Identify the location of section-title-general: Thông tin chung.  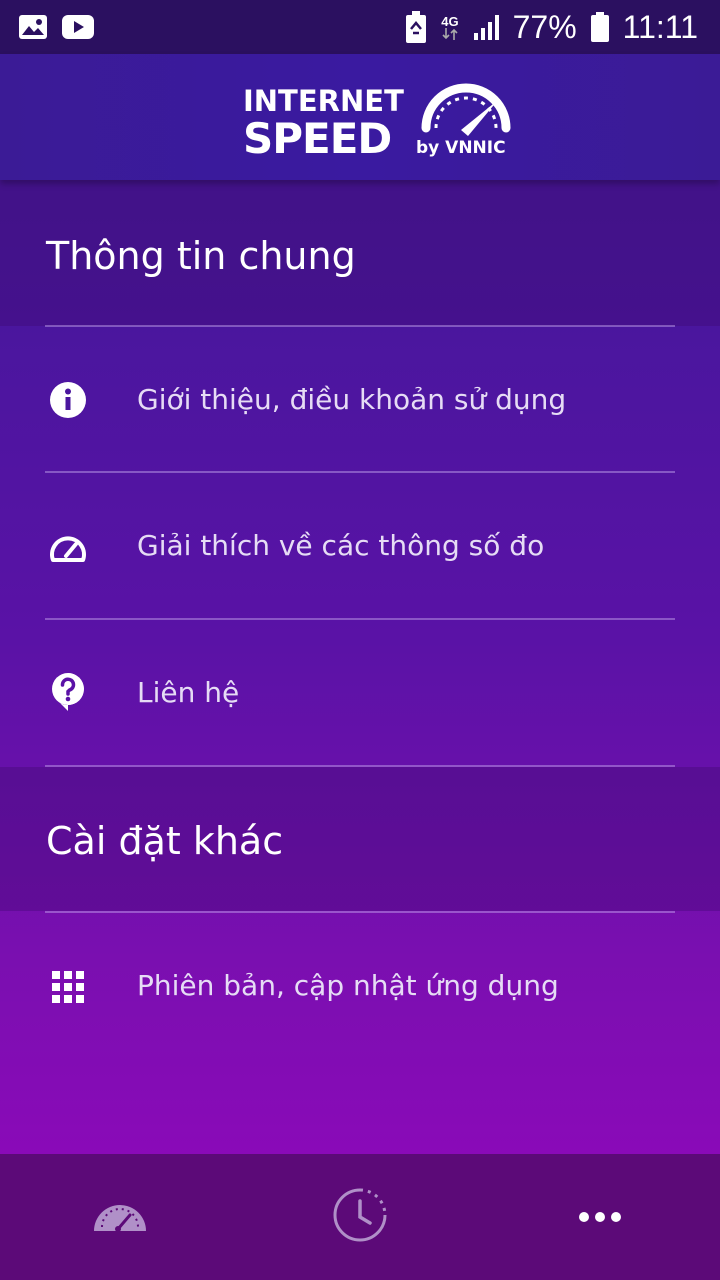
(201, 256).